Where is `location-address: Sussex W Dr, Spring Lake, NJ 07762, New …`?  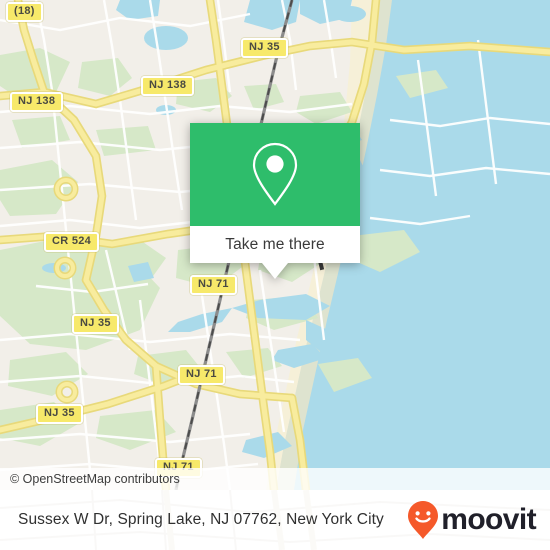
location-address: Sussex W Dr, Spring Lake, NJ 07762, New … is located at coordinates (201, 519).